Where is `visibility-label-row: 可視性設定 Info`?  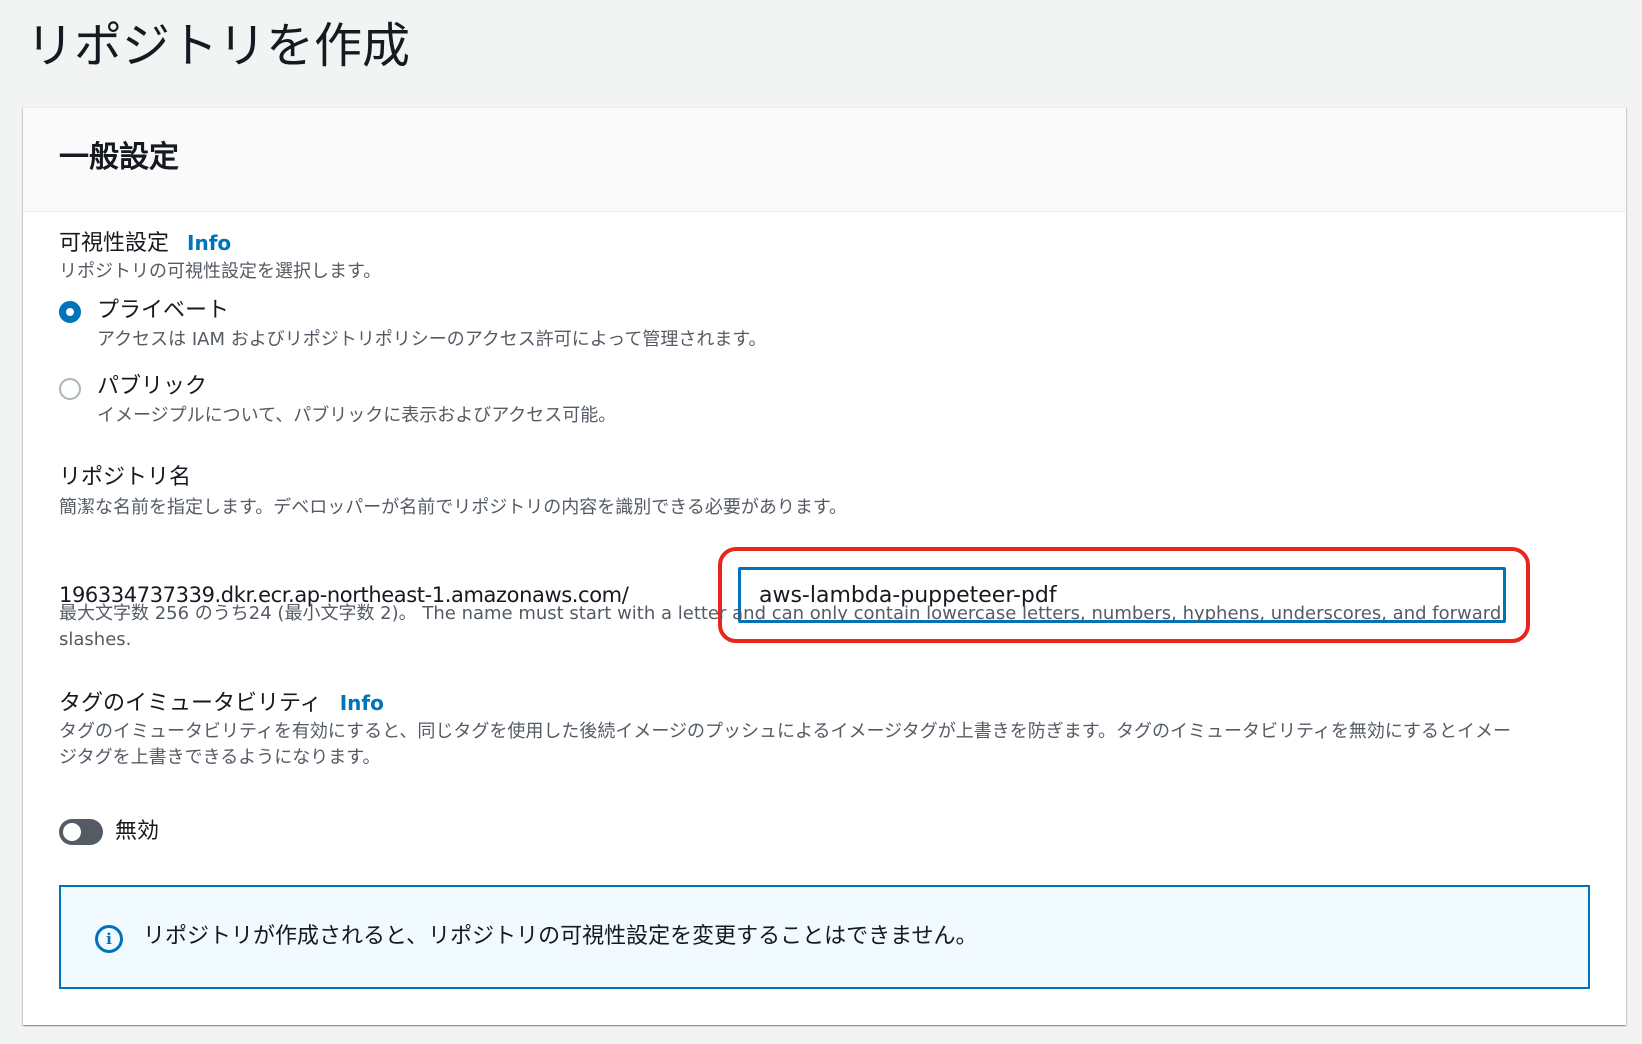 visibility-label-row: 可視性設定 Info is located at coordinates (145, 243).